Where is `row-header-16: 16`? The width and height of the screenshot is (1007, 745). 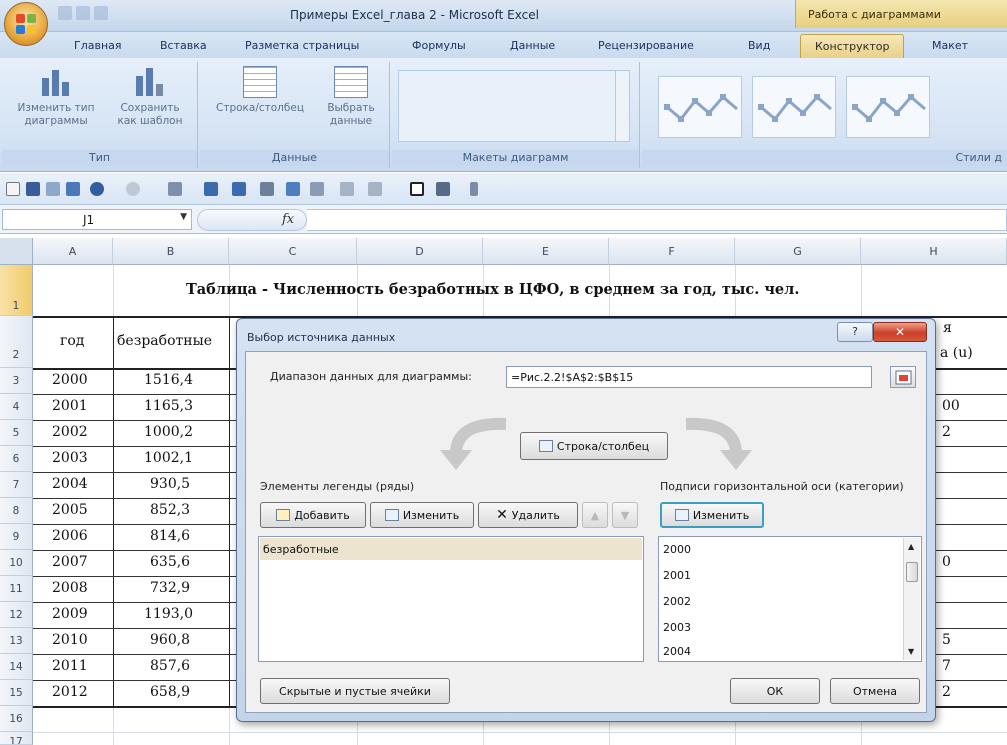
row-header-16: 16 is located at coordinates (16, 719).